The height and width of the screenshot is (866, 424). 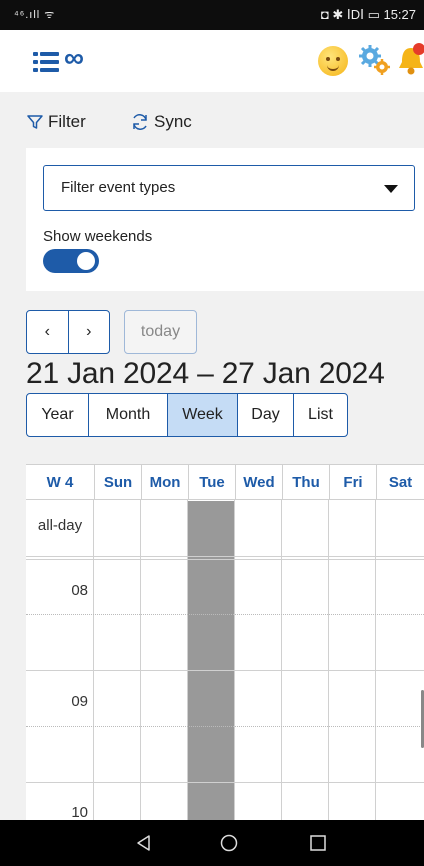 I want to click on signal-wifi-indicator: ⁴⁶.ıll ᯤ, so click(x=35, y=15).